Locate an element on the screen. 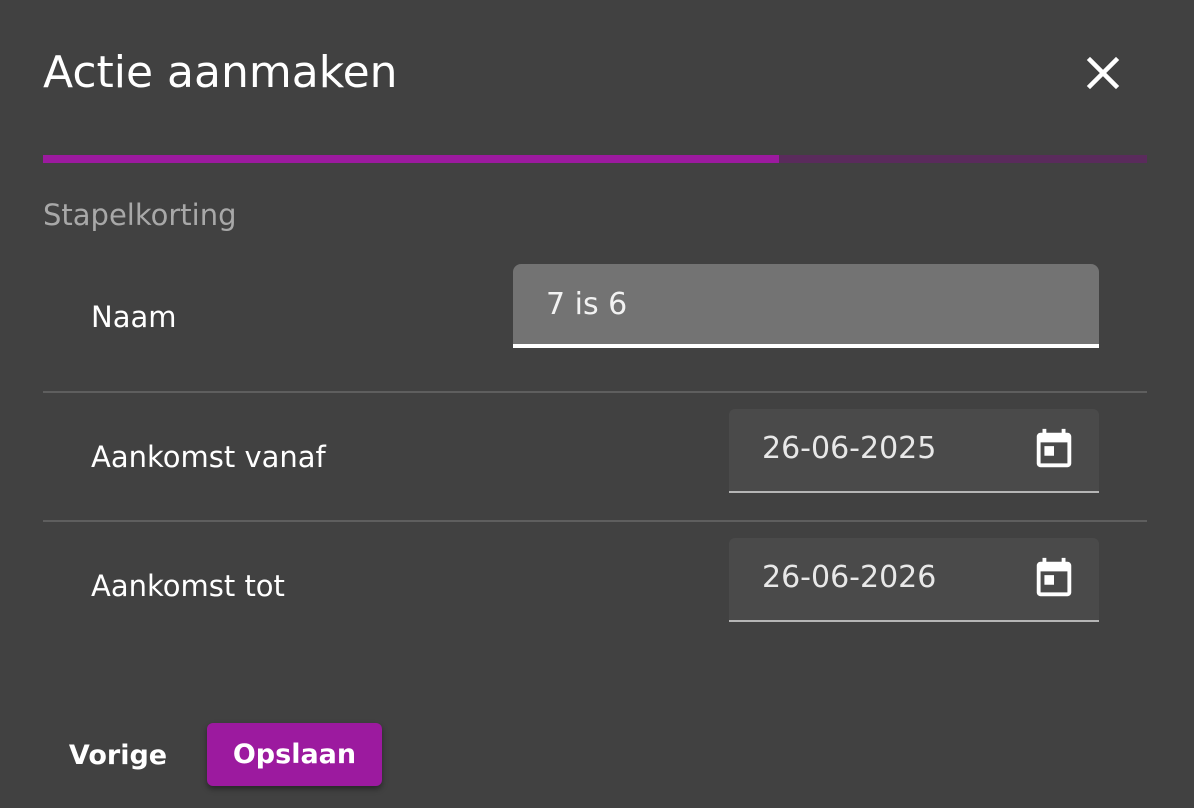  progress-bar is located at coordinates (595, 159).